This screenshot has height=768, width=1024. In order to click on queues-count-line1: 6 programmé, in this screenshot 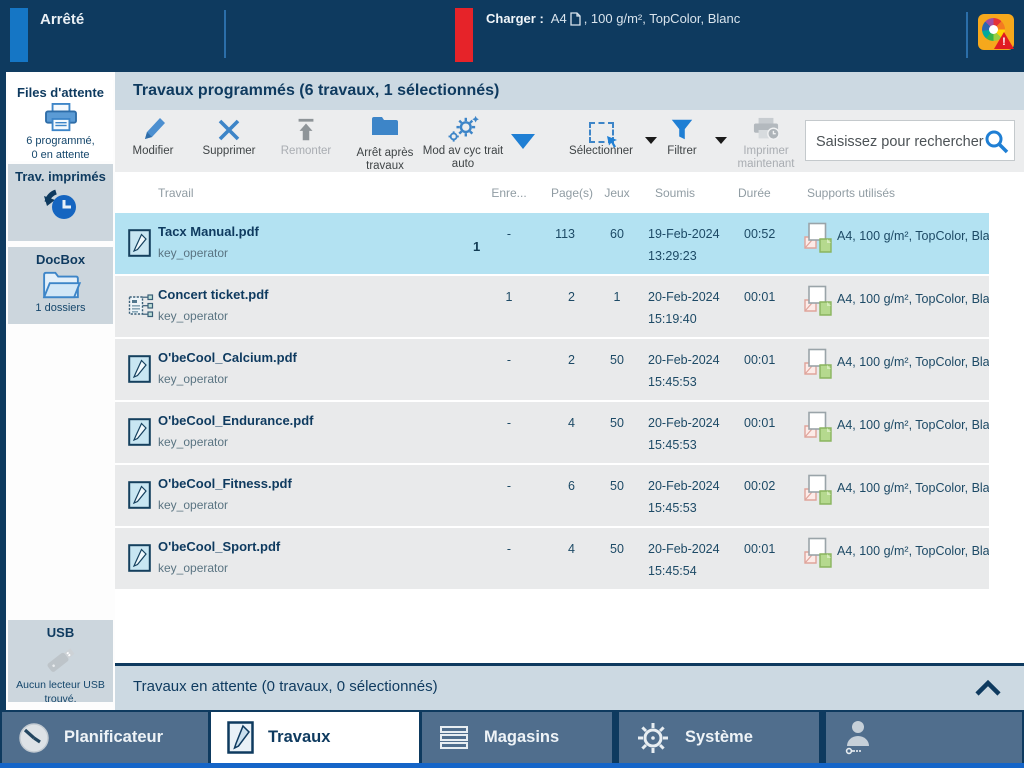, I will do `click(60, 141)`.